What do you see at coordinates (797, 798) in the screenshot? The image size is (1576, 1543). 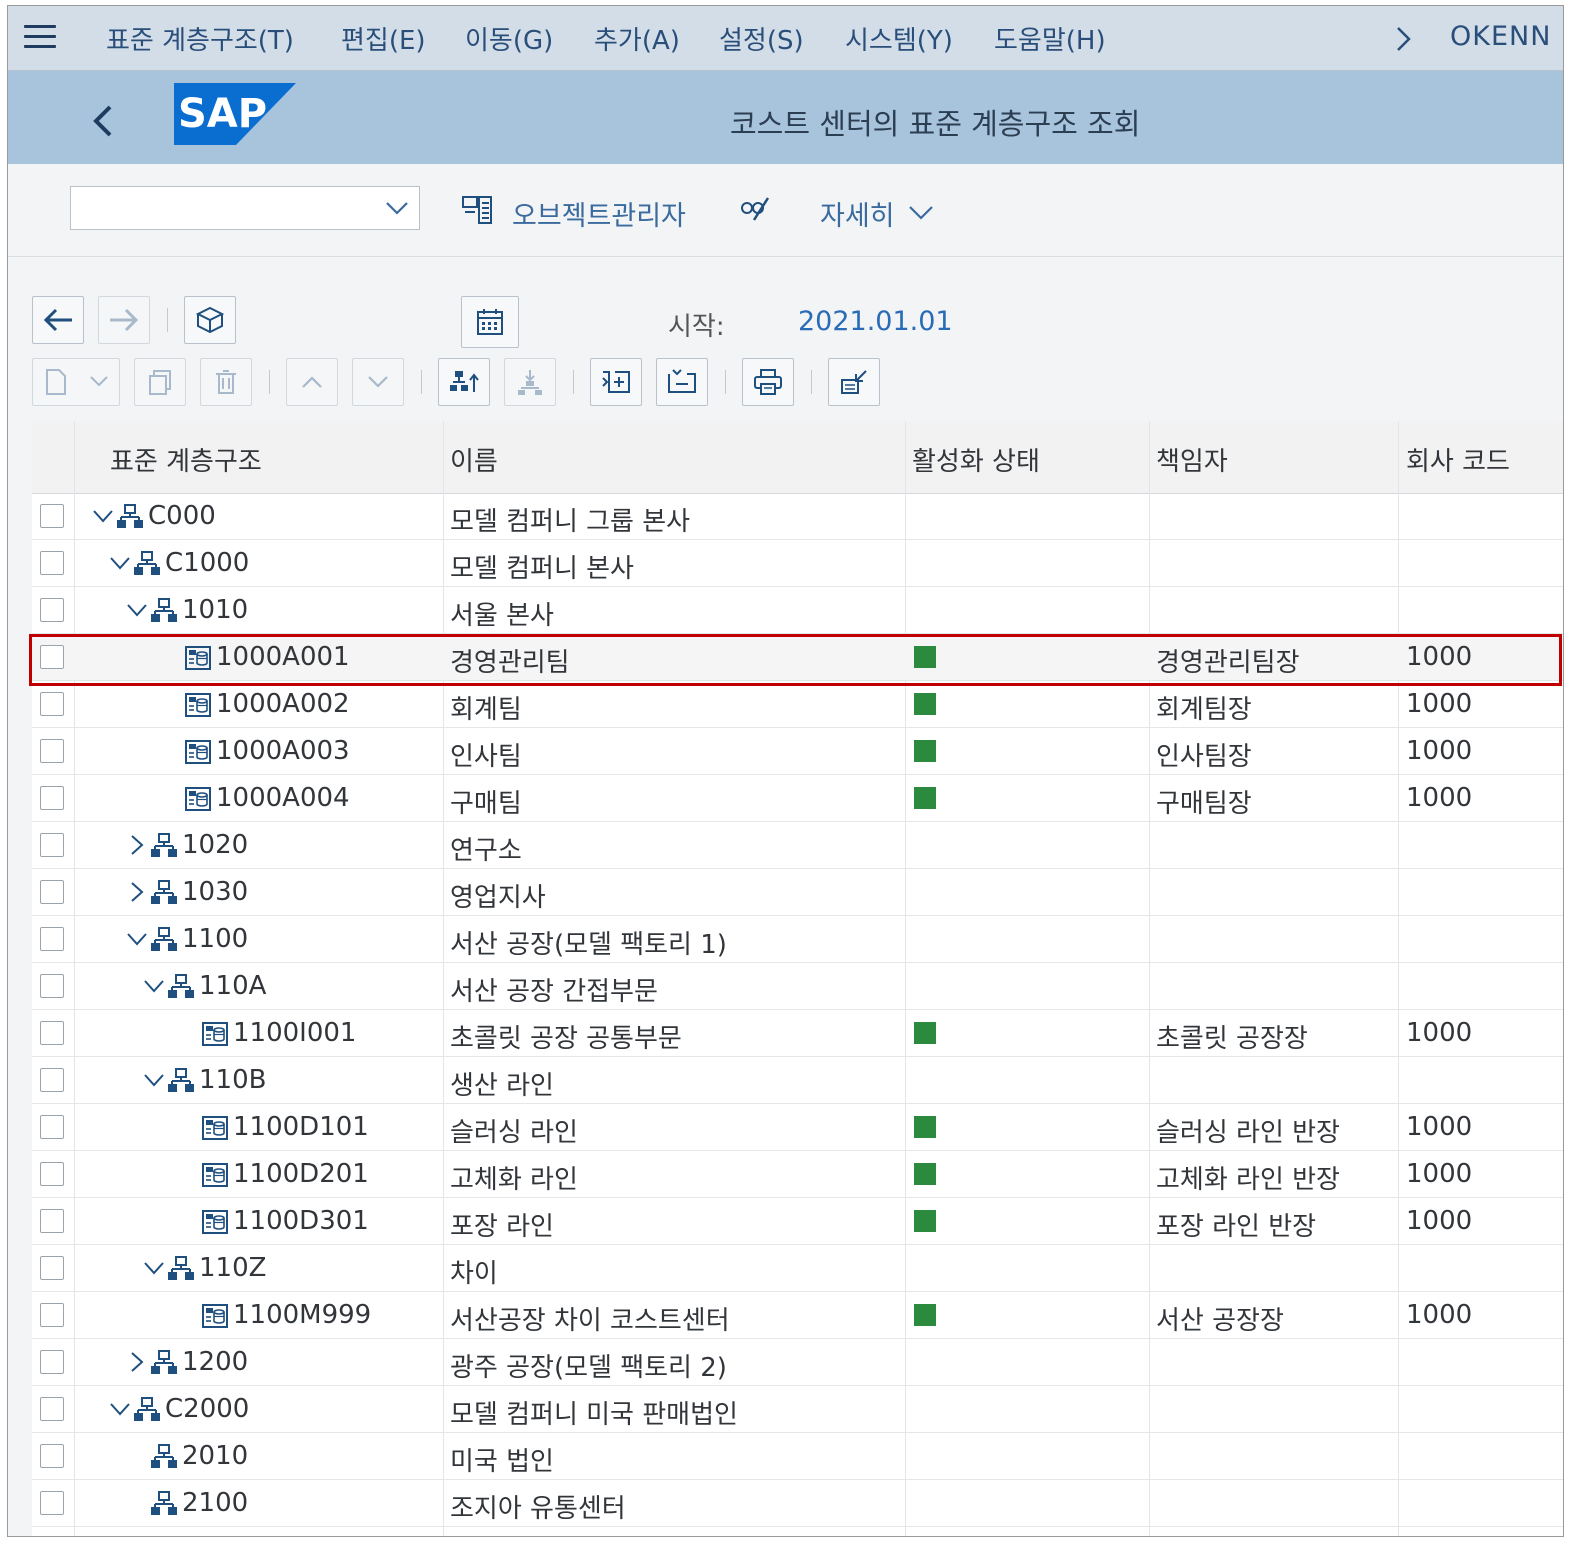 I see `table-row: 1000A004 구매팀 구매팀장 1000` at bounding box center [797, 798].